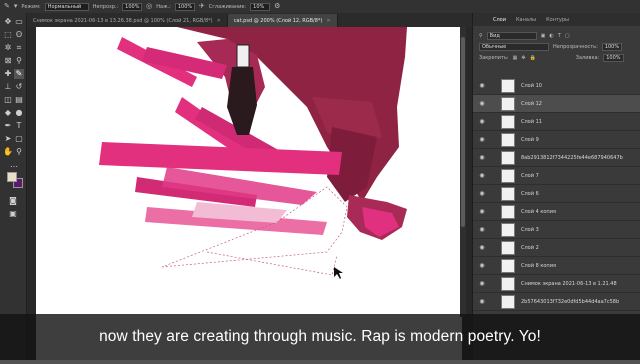  Describe the element at coordinates (8, 139) in the screenshot. I see `path-select-icon: ➤` at that location.